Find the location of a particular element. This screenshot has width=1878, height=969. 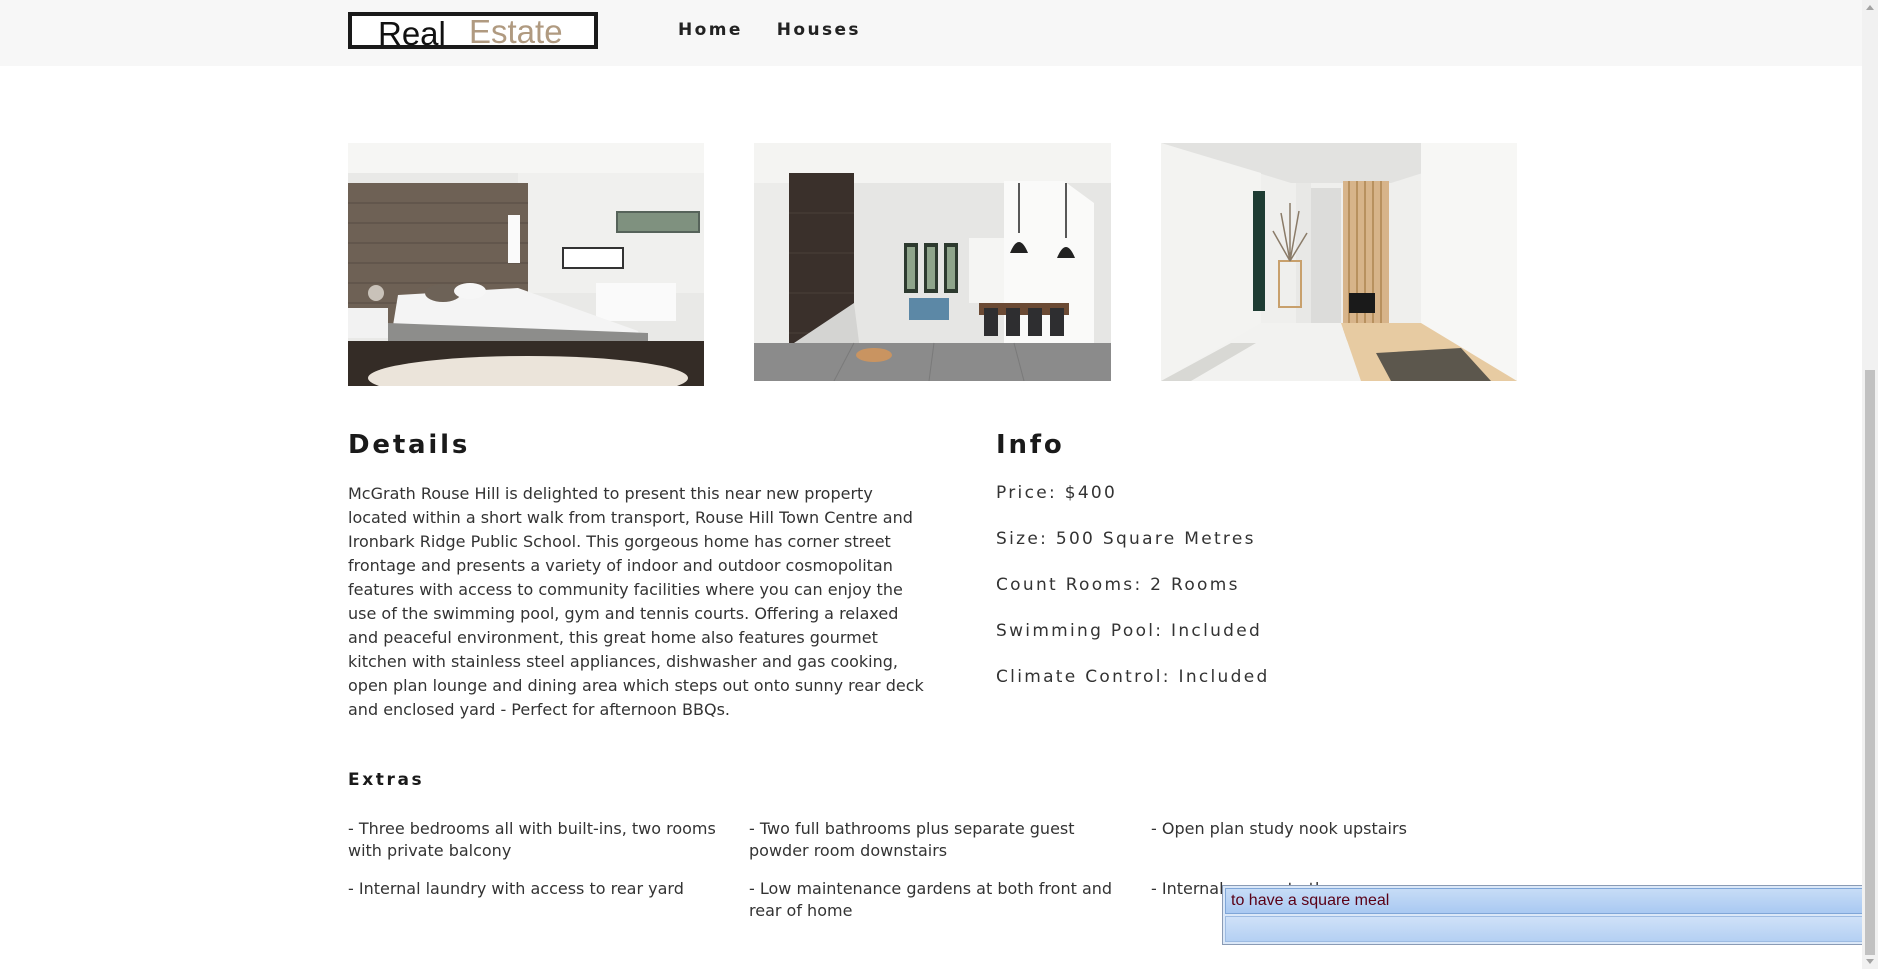

nav-link-houses: Houses is located at coordinates (819, 30).